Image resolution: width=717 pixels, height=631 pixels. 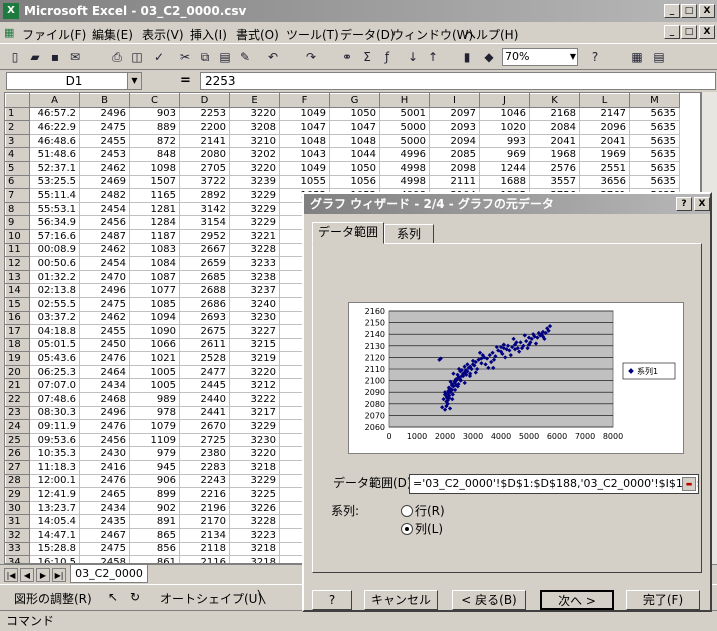 What do you see at coordinates (17, 508) in the screenshot?
I see `row-header: 30` at bounding box center [17, 508].